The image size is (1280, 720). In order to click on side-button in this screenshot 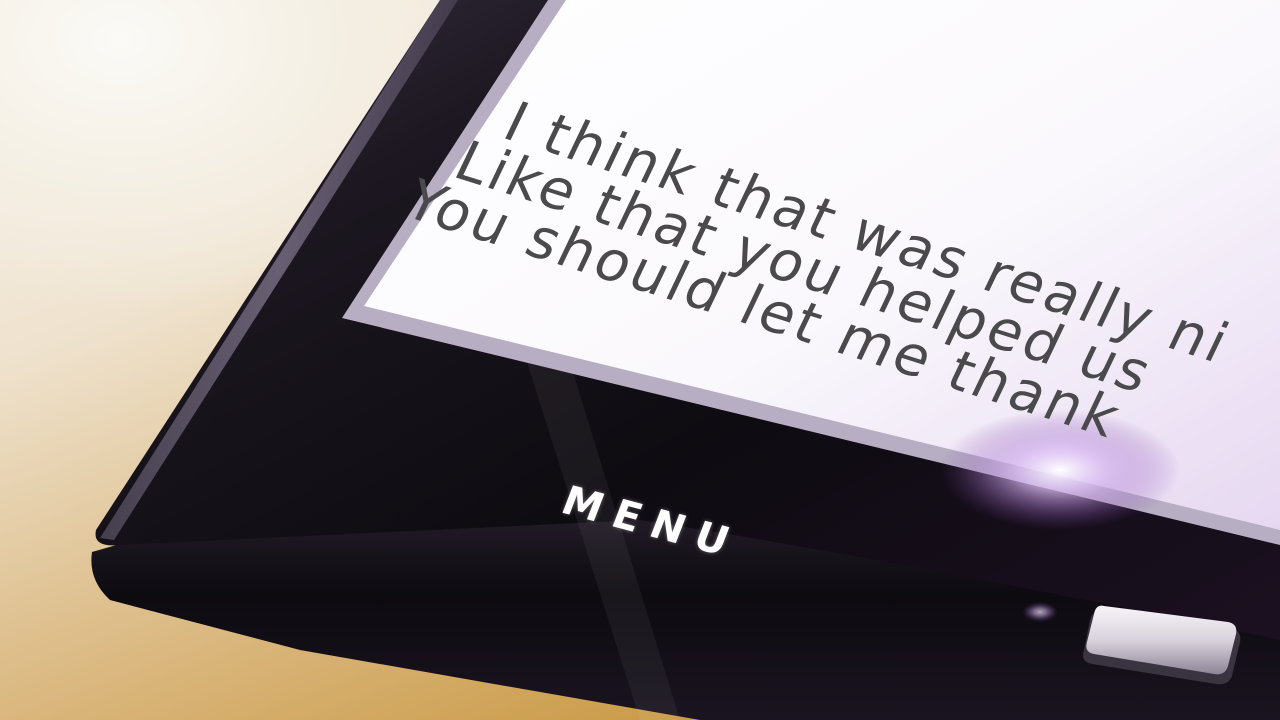, I will do `click(1161, 635)`.